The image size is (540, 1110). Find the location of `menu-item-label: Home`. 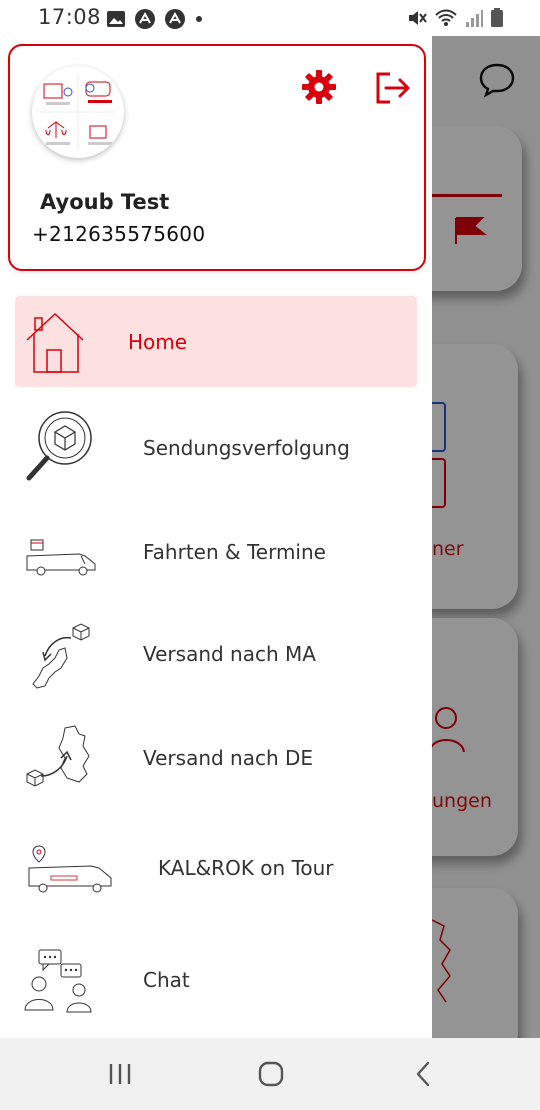

menu-item-label: Home is located at coordinates (158, 341).